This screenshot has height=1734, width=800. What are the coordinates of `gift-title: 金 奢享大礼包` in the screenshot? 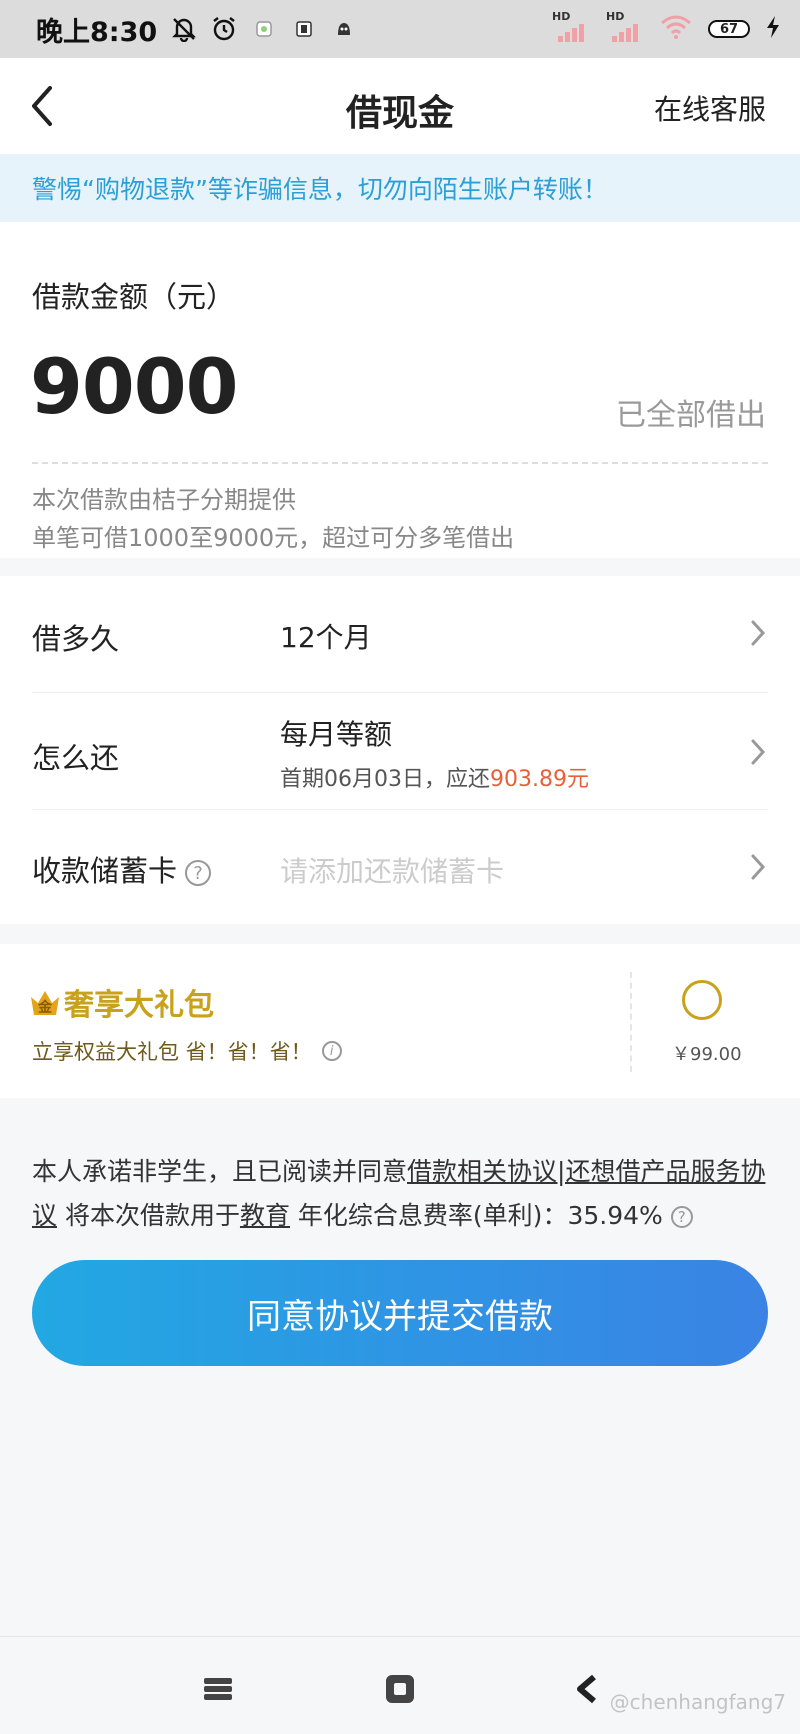 It's located at (121, 1002).